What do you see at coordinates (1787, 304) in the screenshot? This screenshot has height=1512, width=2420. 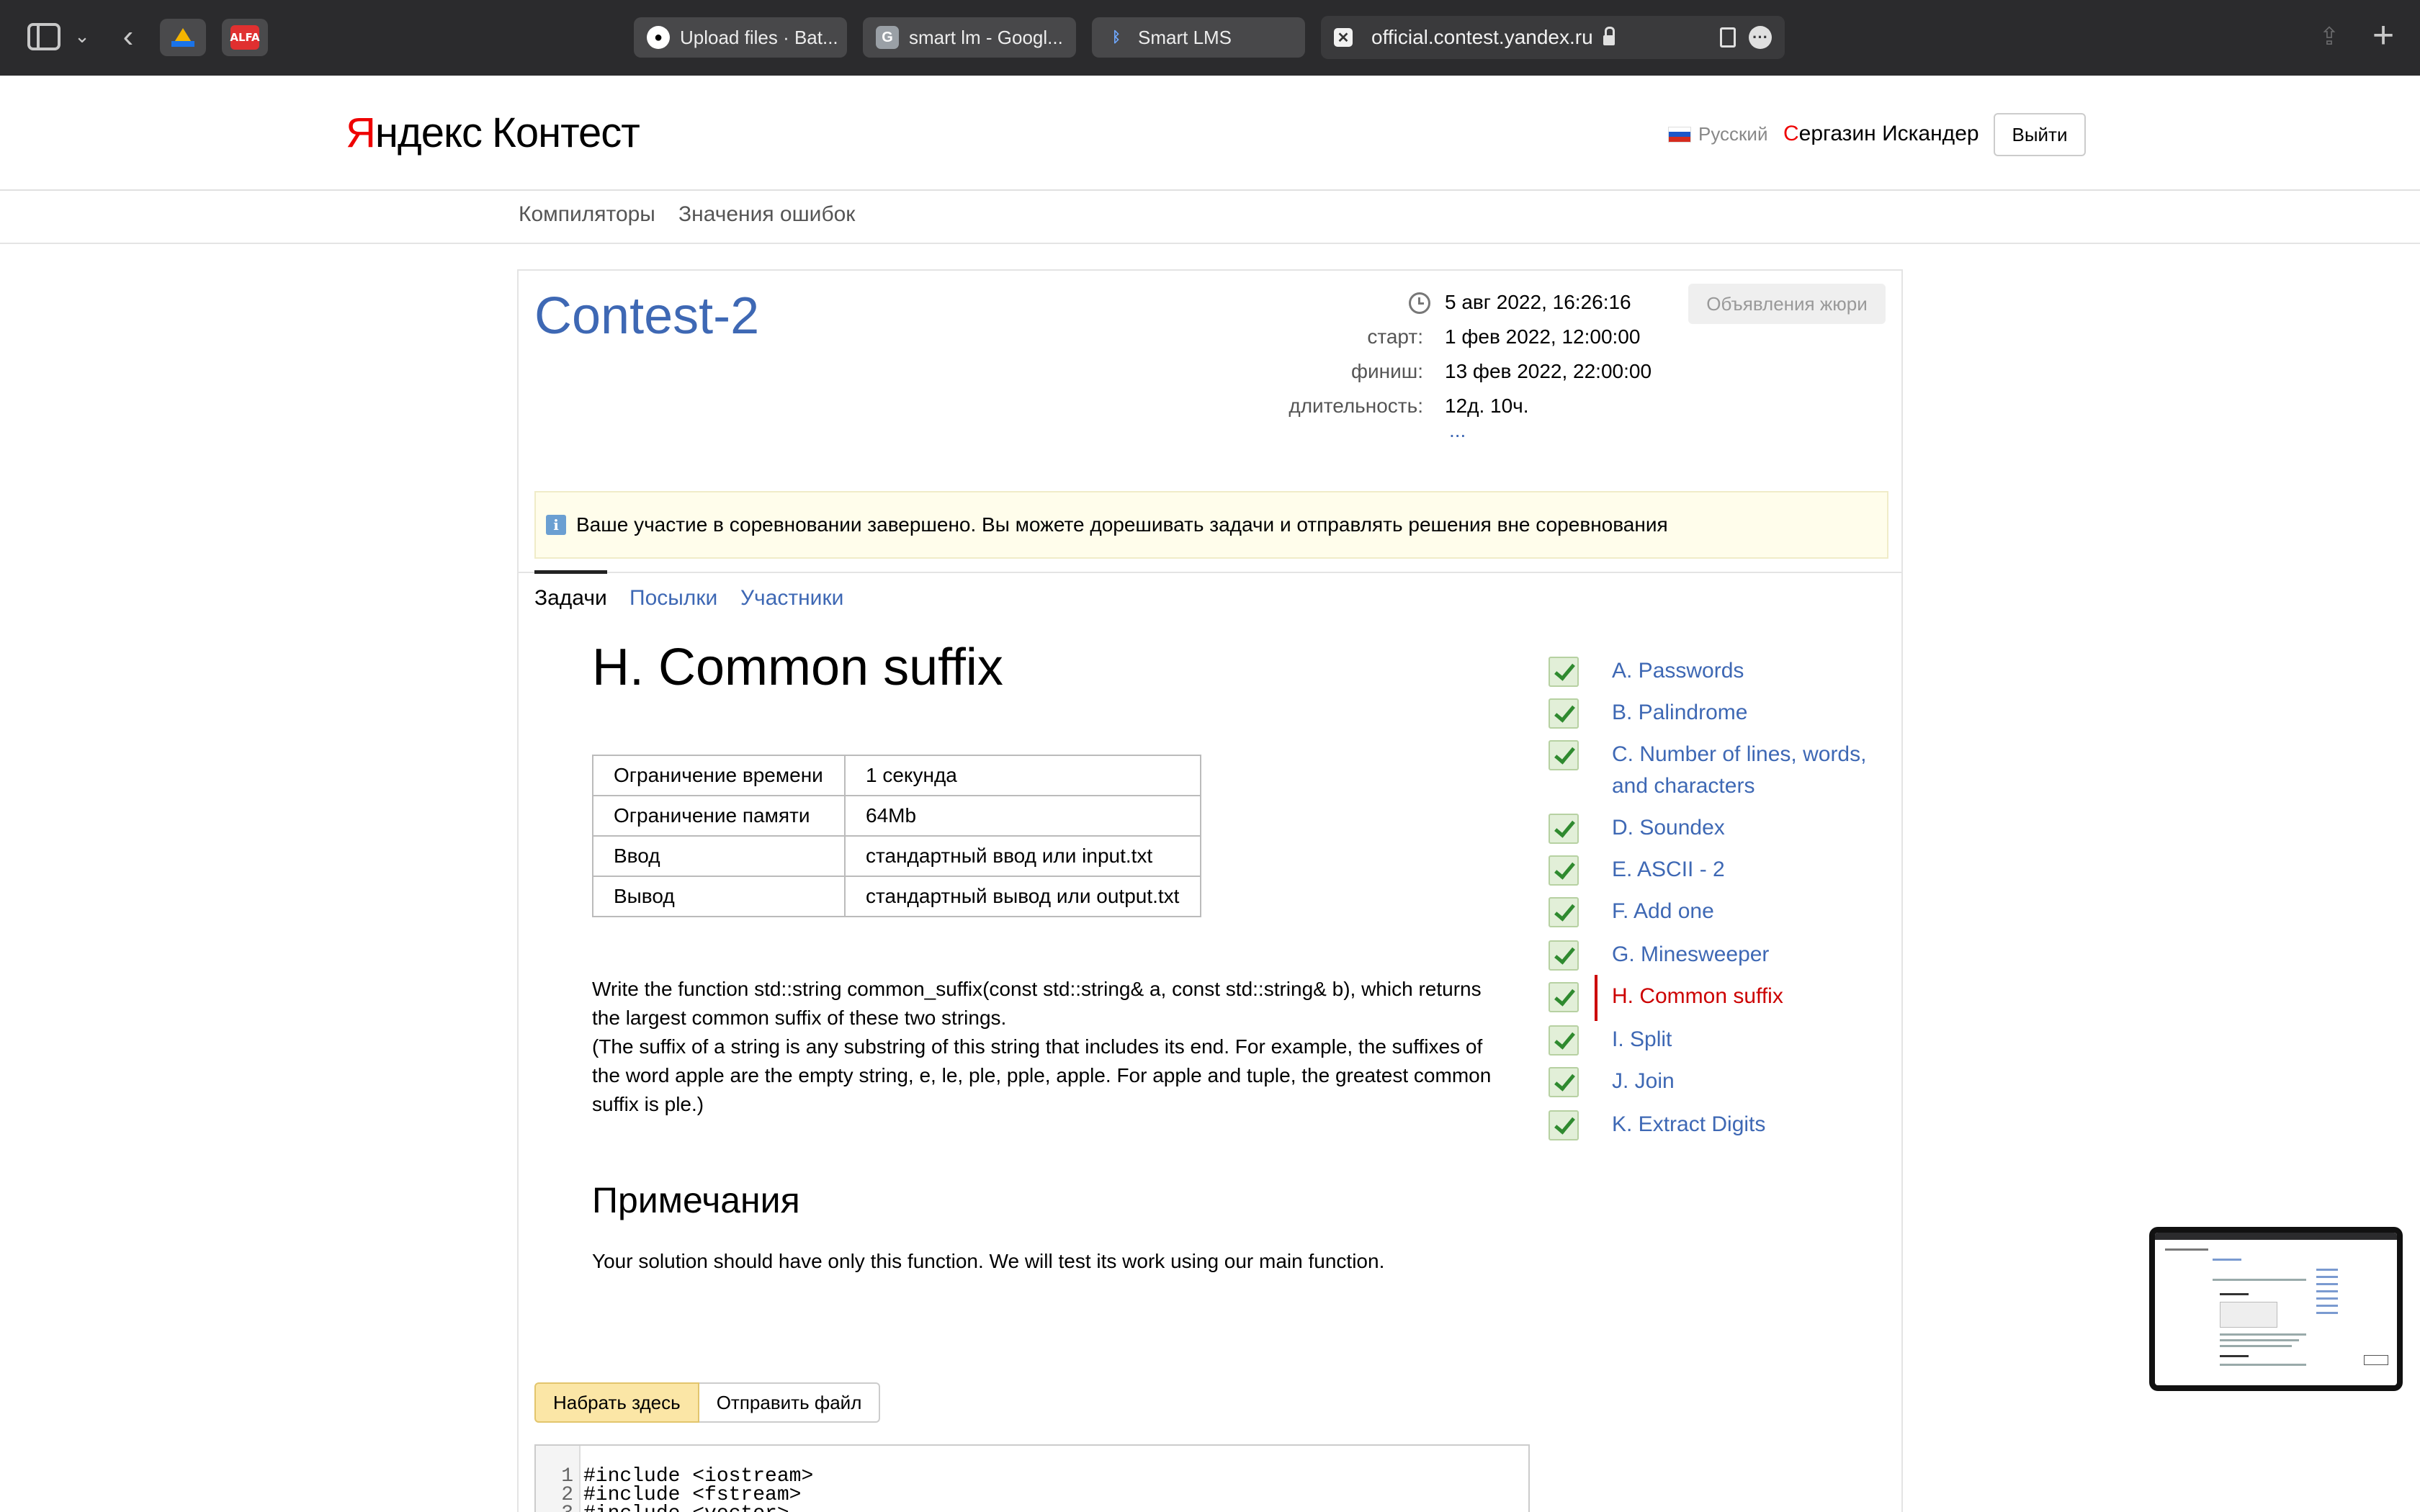 I see `jury-announcements-button: Объявления жюри` at bounding box center [1787, 304].